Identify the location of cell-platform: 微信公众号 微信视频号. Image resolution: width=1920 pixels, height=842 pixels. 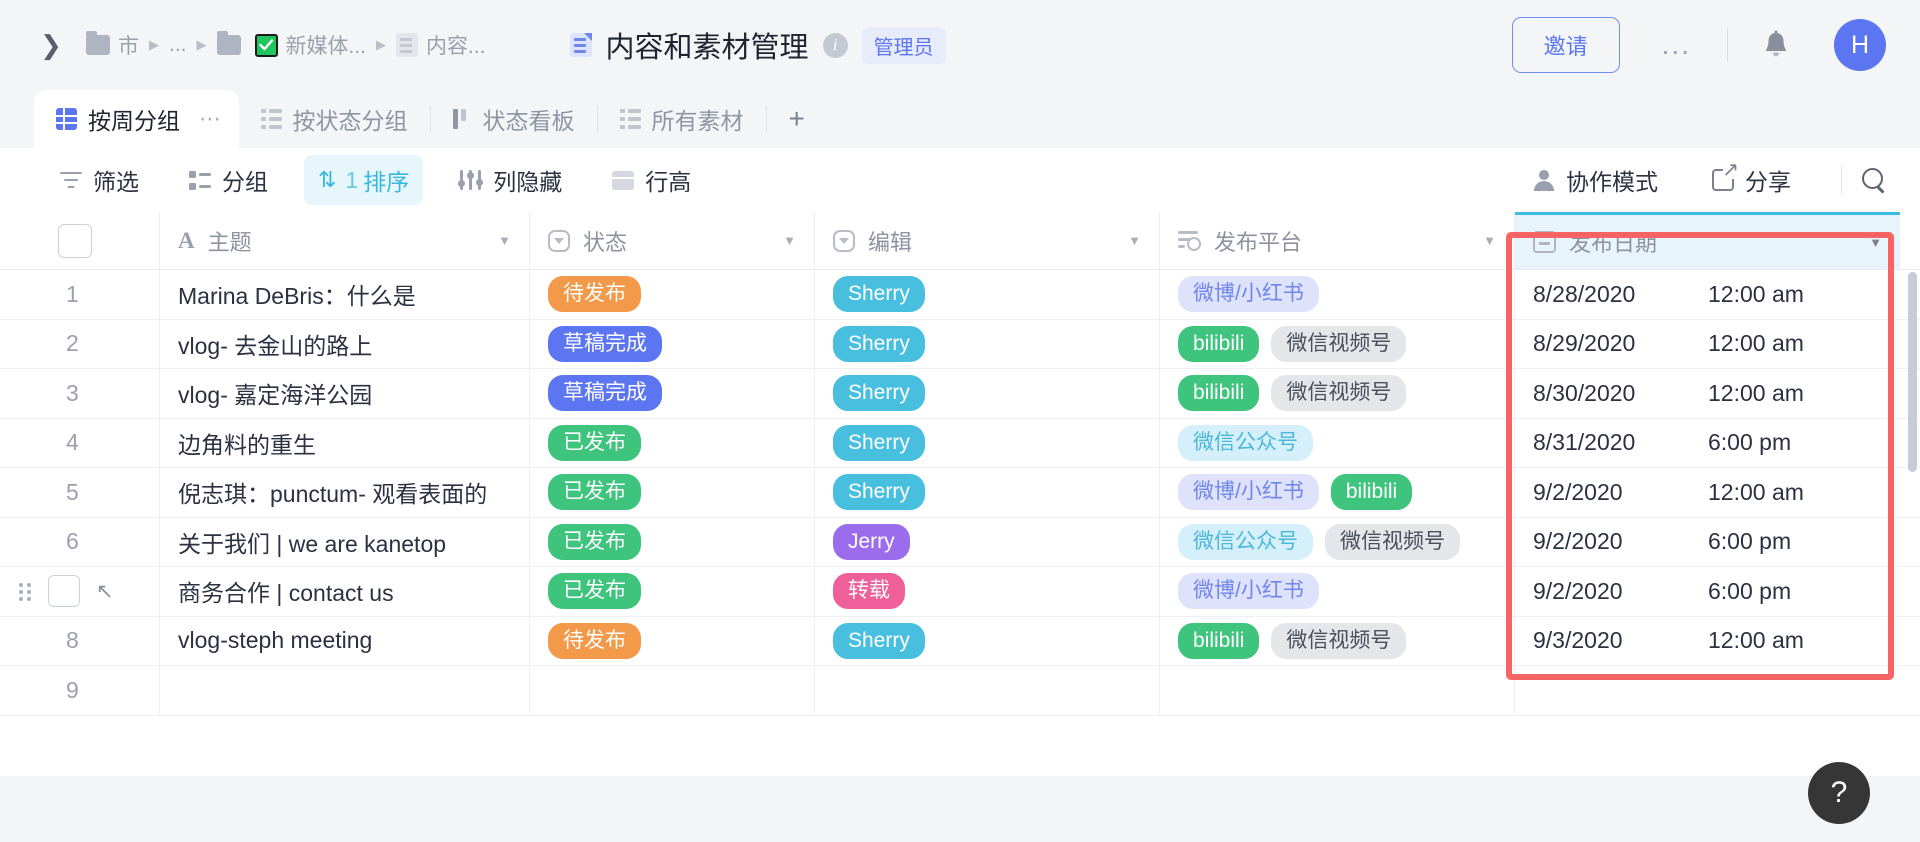
(1337, 541).